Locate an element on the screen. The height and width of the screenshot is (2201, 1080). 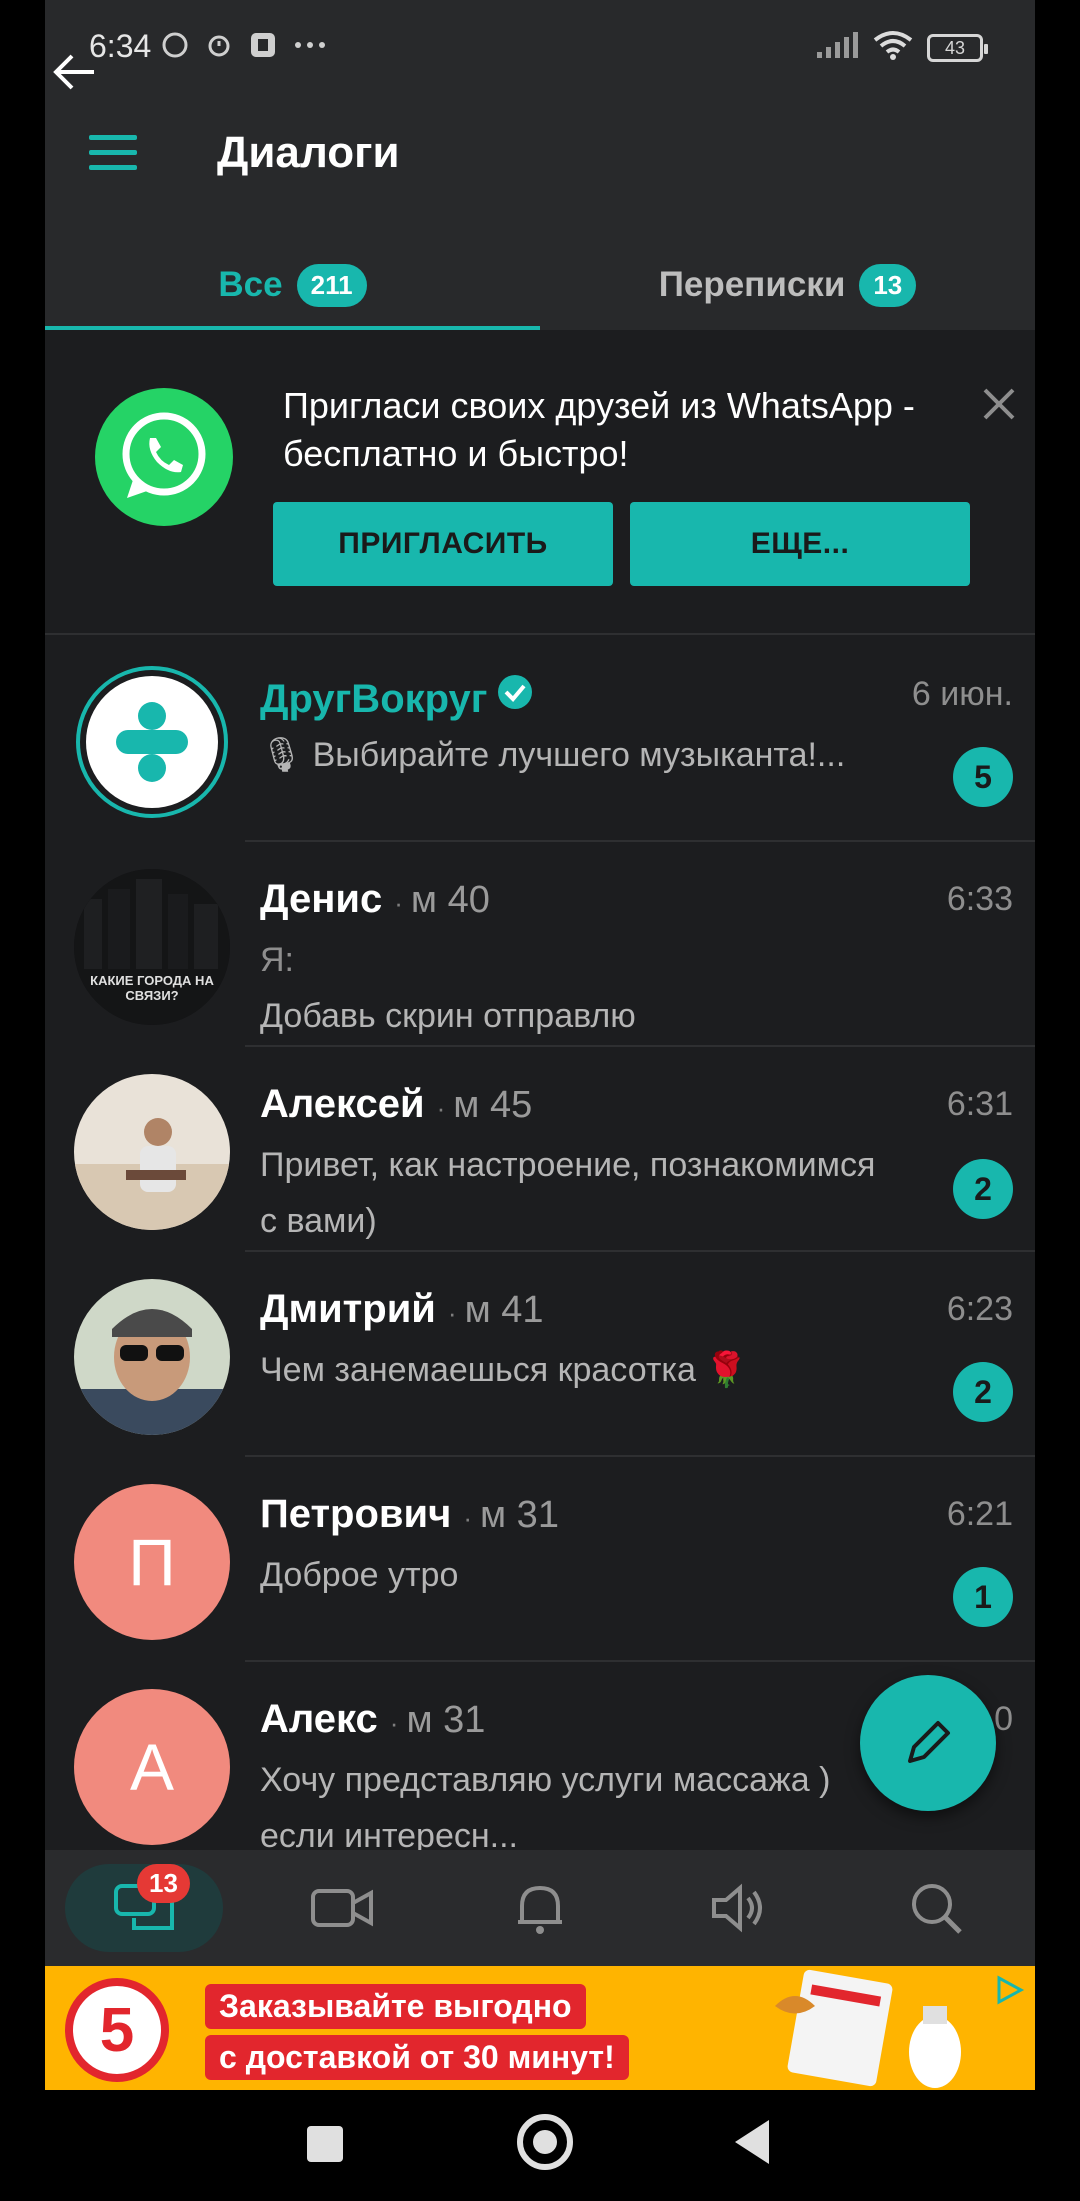
app-notification-icon is located at coordinates (263, 47).